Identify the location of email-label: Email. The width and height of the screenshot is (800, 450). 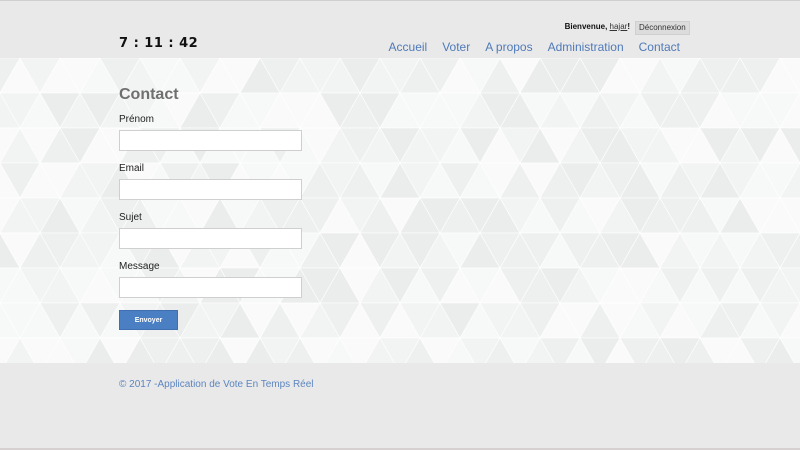
(132, 168).